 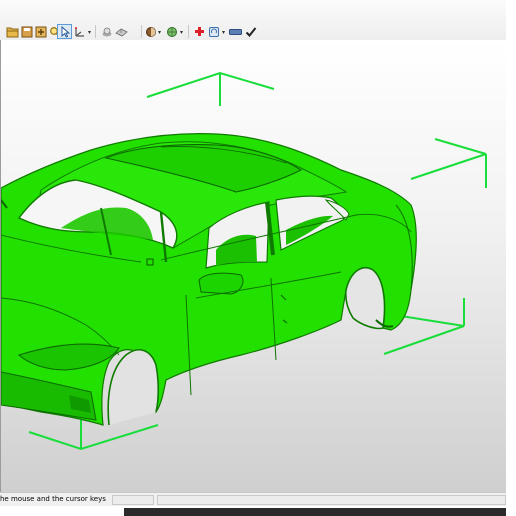 I want to click on globe-view-button, so click(x=172, y=31).